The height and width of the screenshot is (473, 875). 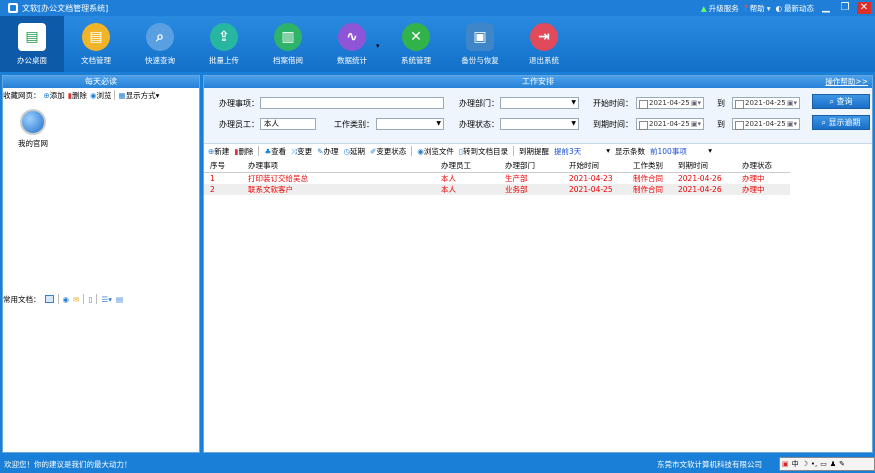 I want to click on my-website-shortcut: 我的官网, so click(x=33, y=129).